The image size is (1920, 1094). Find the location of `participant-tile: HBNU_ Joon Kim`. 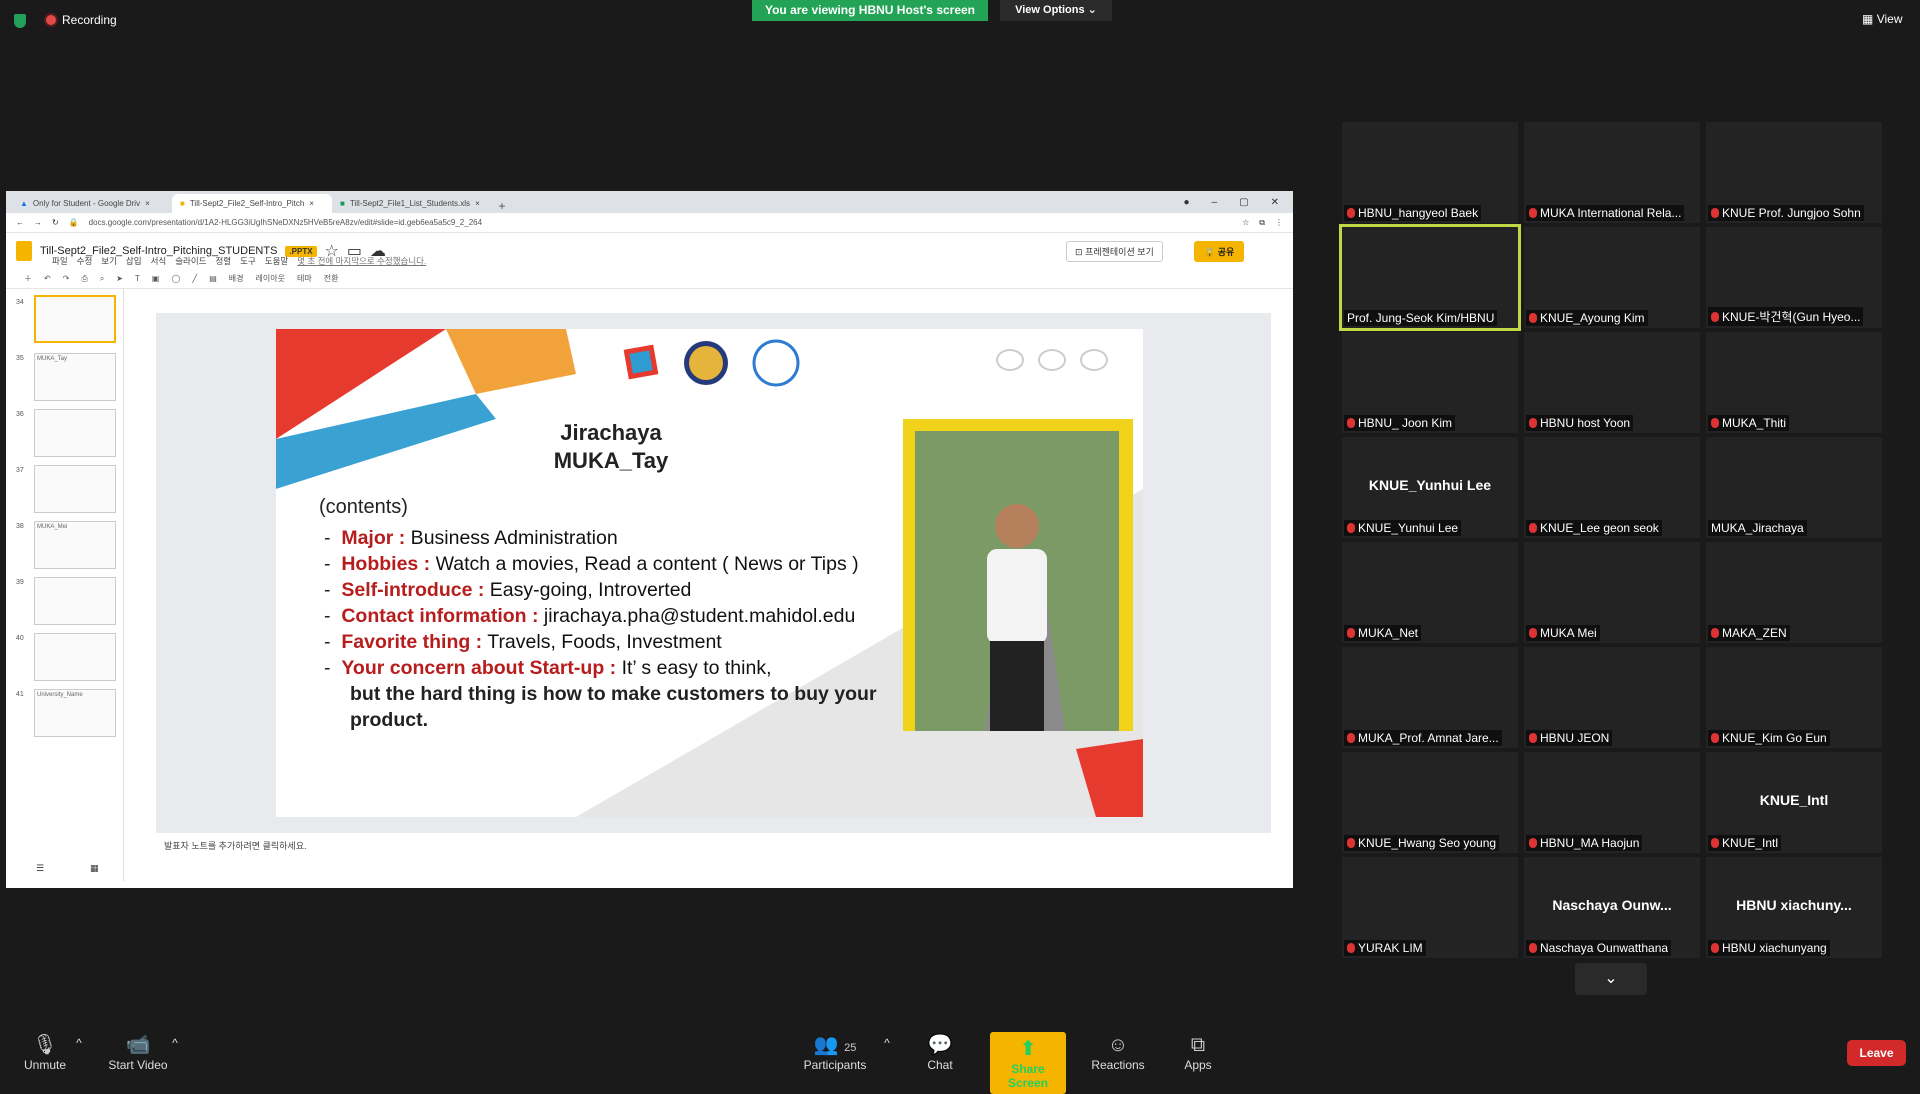

participant-tile: HBNU_ Joon Kim is located at coordinates (1430, 382).